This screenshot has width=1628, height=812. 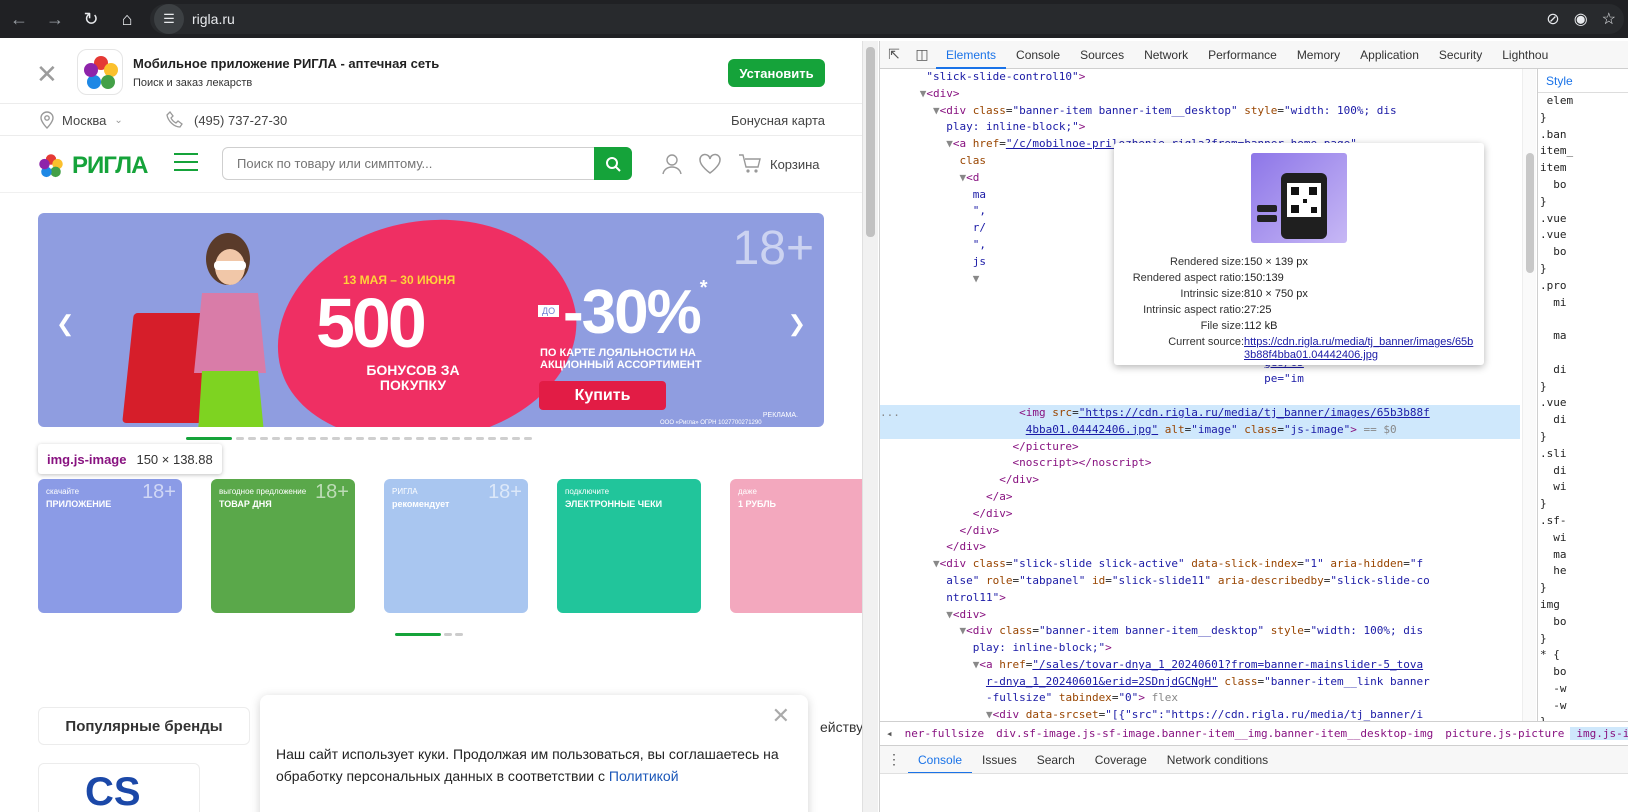 What do you see at coordinates (1460, 55) in the screenshot?
I see `devtools-tab: Security` at bounding box center [1460, 55].